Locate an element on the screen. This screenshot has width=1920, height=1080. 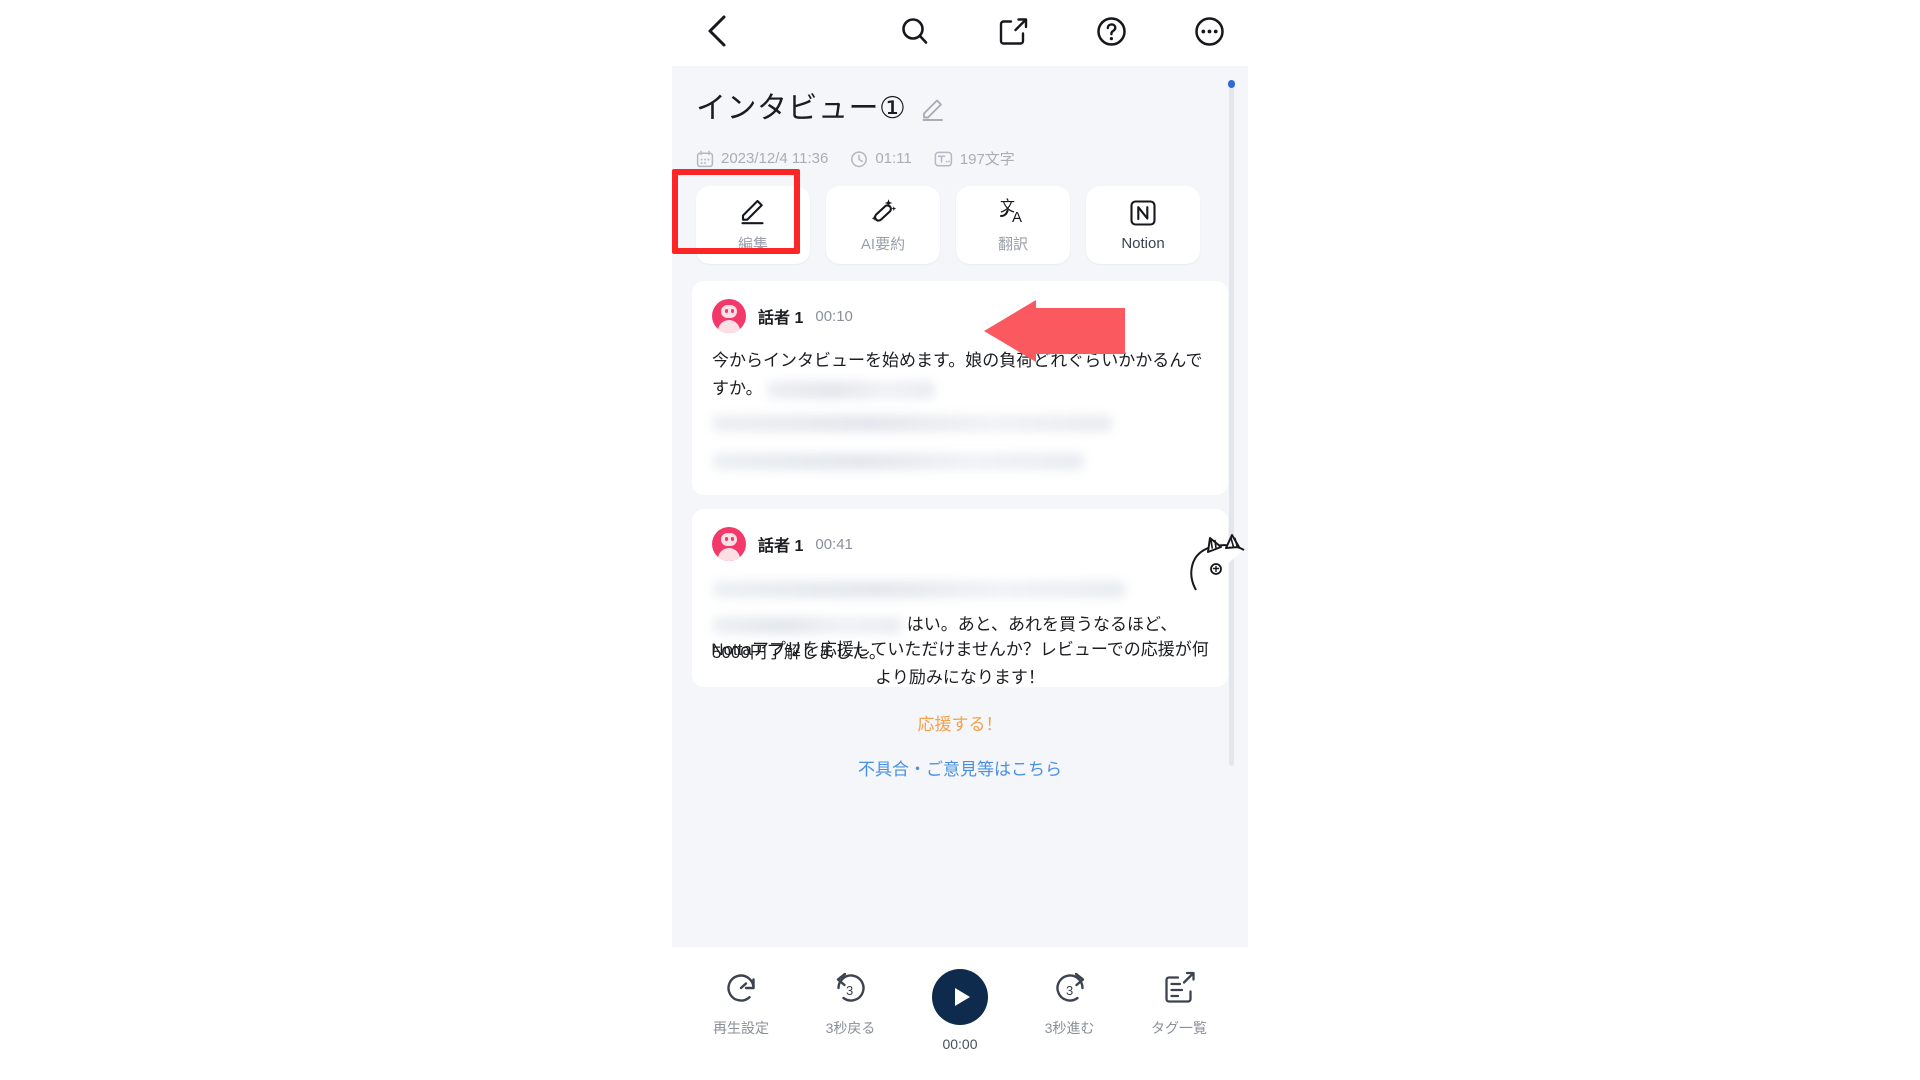
svg-text: A is located at coordinates (1017, 217).